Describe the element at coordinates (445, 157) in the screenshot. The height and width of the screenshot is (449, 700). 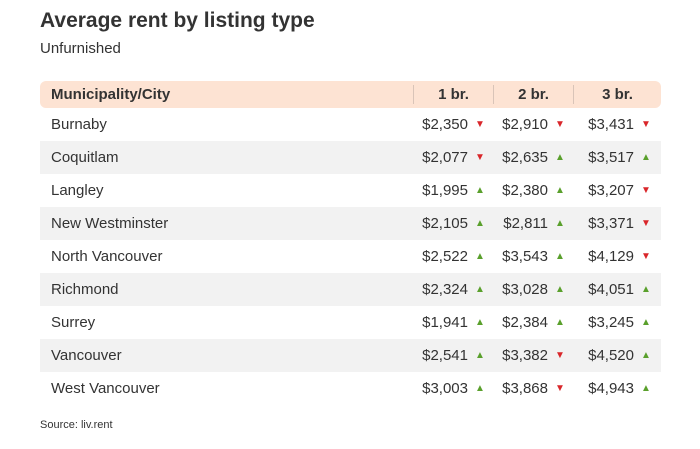
I see `rent-value: $2,077` at that location.